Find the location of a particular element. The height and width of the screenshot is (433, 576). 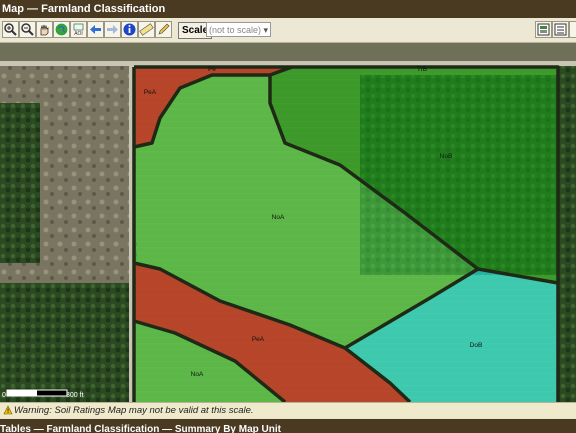

scale-select: (not to scale) ▾ is located at coordinates (238, 29).